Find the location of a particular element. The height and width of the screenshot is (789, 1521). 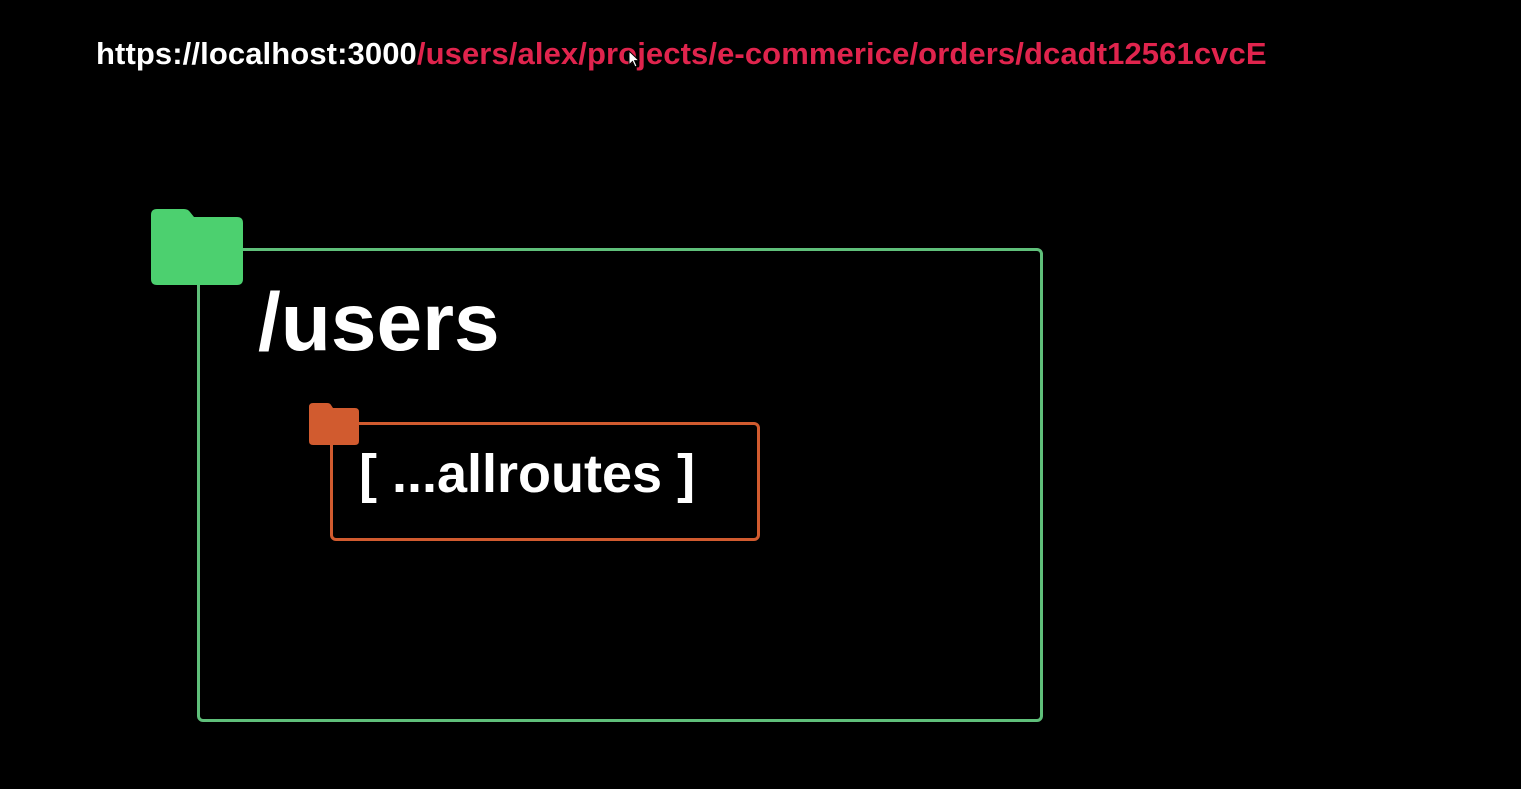

users-folder-label: /users is located at coordinates (379, 322).